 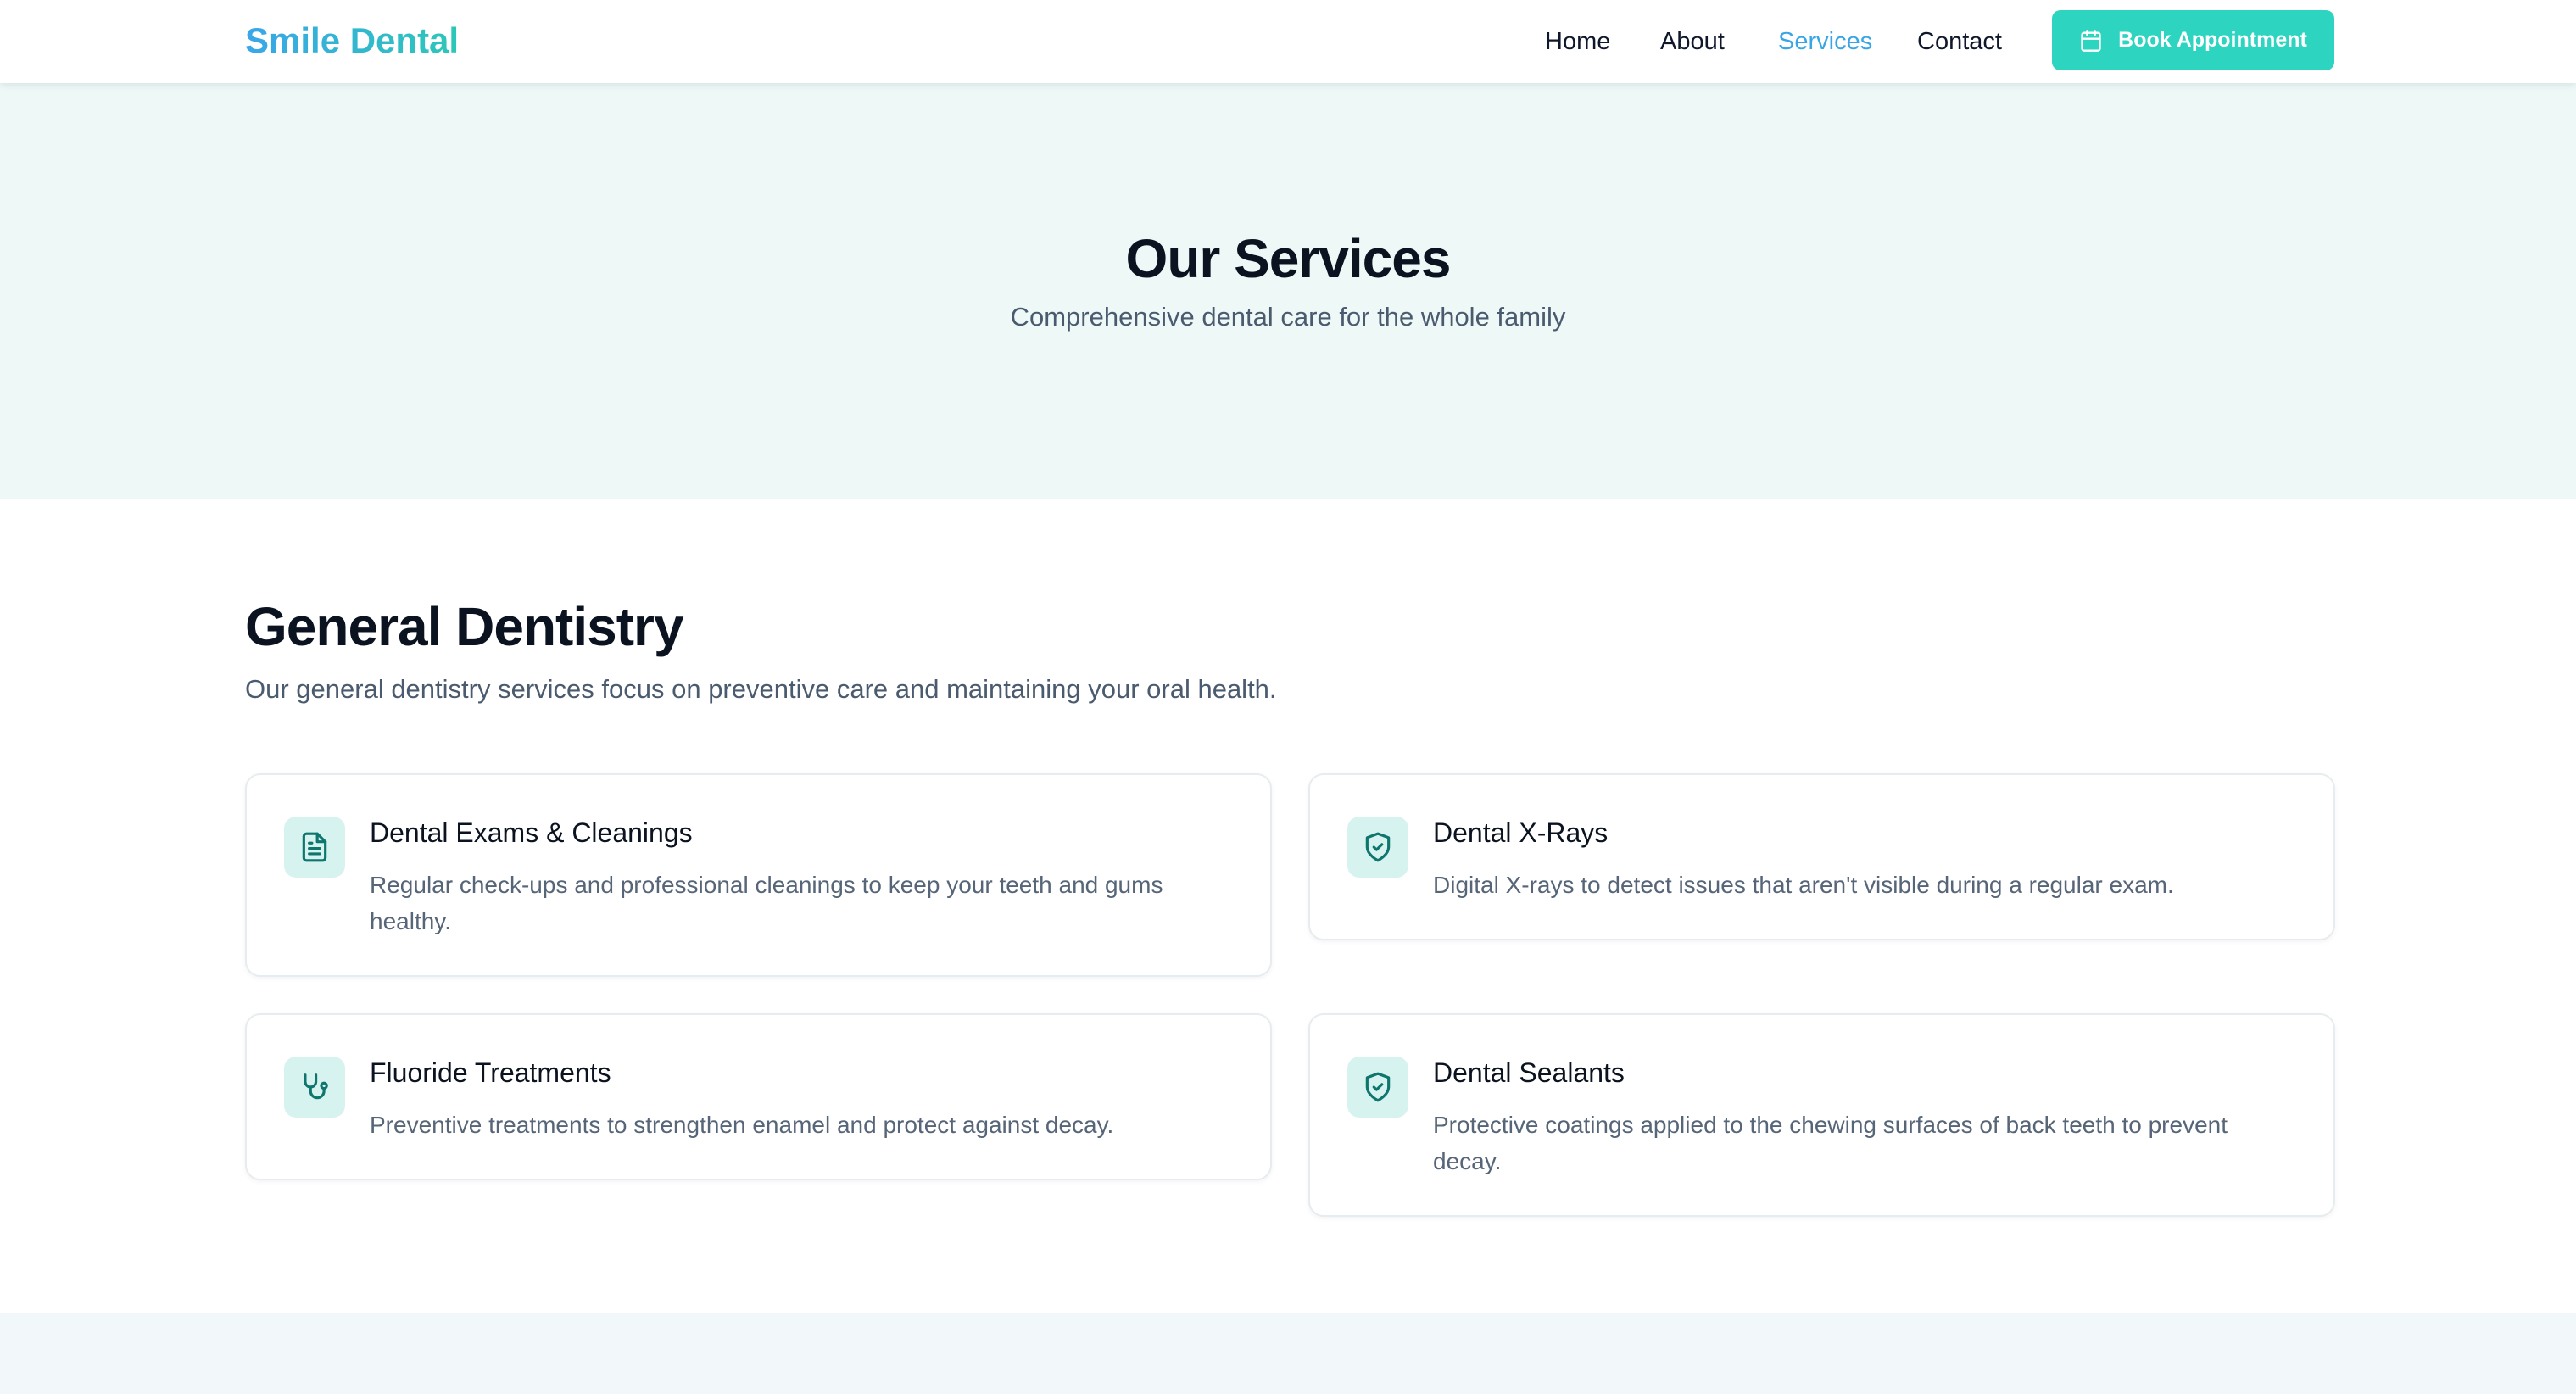 I want to click on section-title: General Dentistry, so click(x=465, y=626).